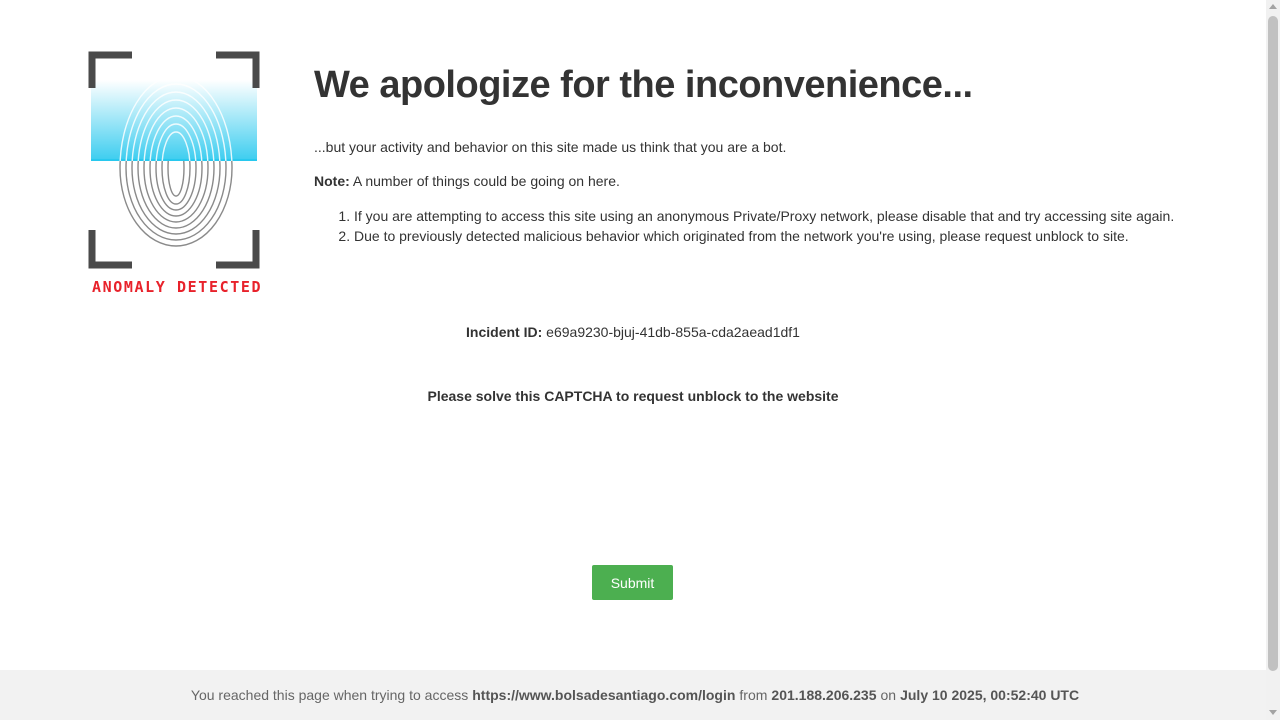  What do you see at coordinates (332, 181) in the screenshot?
I see `note-label: Note:` at bounding box center [332, 181].